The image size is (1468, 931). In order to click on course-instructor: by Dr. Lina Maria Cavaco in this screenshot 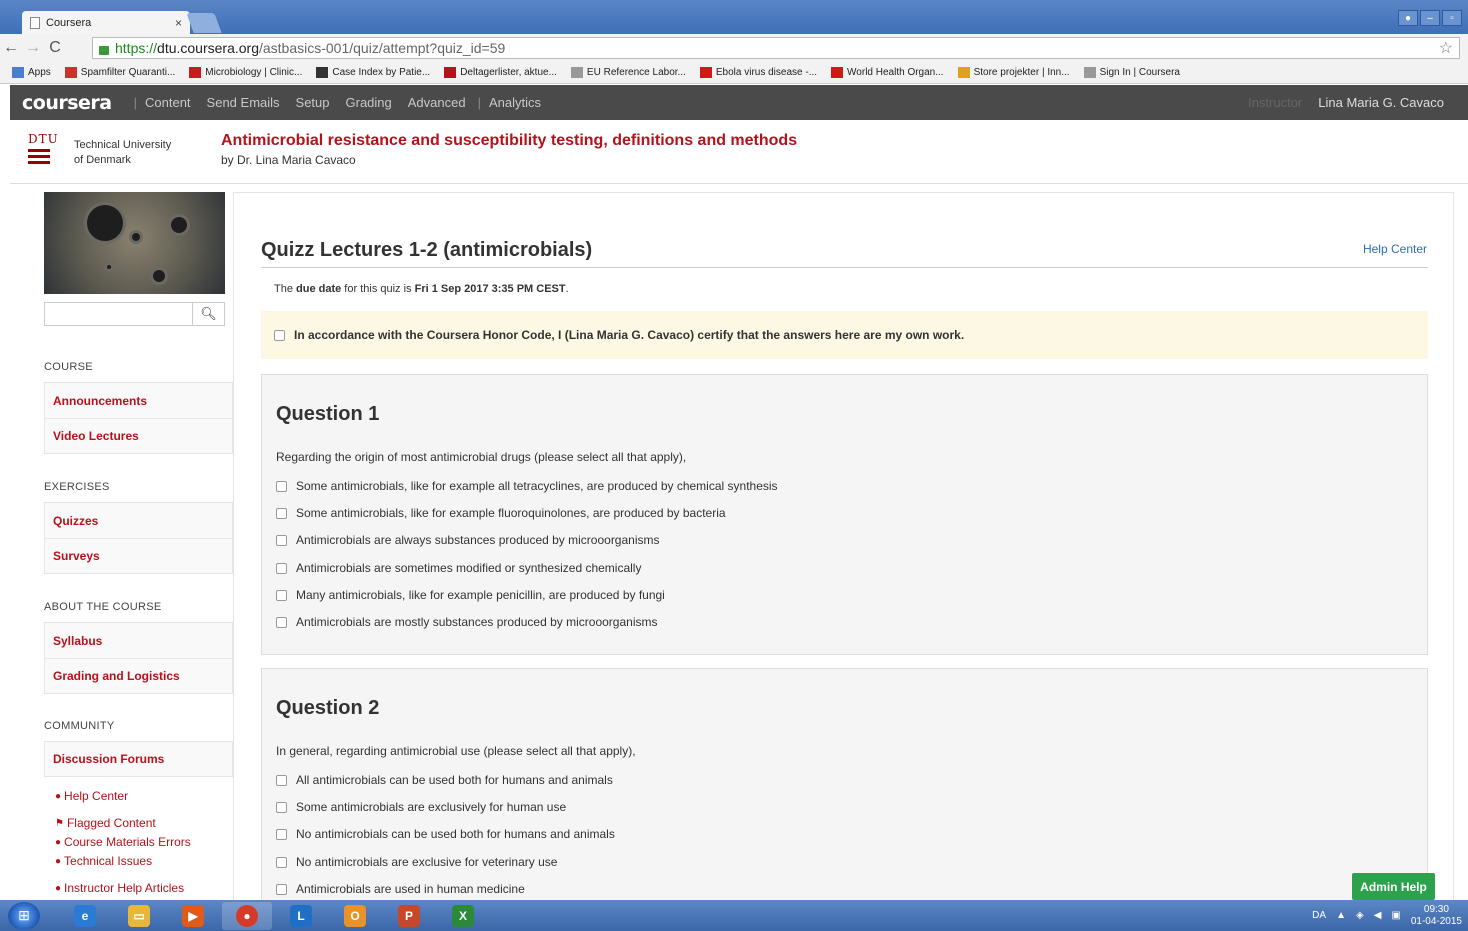, I will do `click(288, 160)`.